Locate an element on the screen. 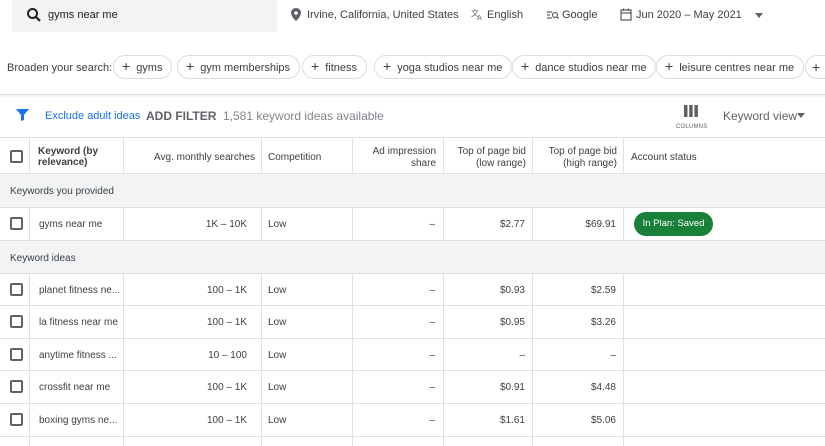 This screenshot has height=446, width=825. broaden-chip: + yoga studios near me is located at coordinates (443, 67).